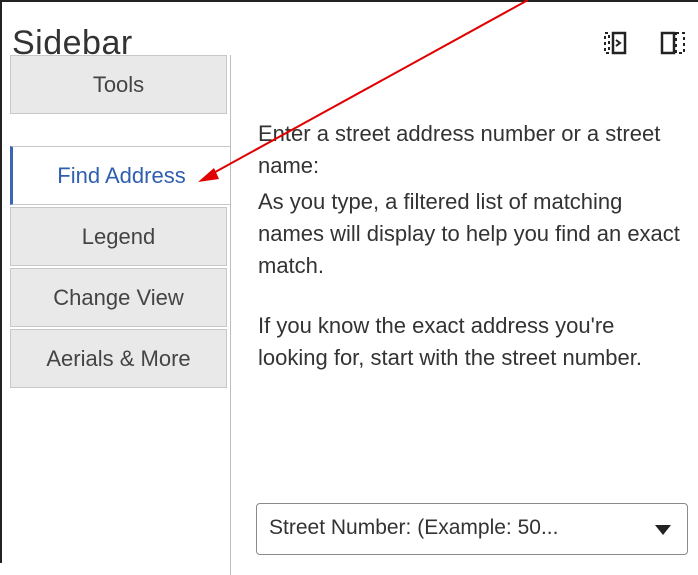 This screenshot has width=698, height=575. Describe the element at coordinates (118, 297) in the screenshot. I see `tab-change-view: Change View` at that location.